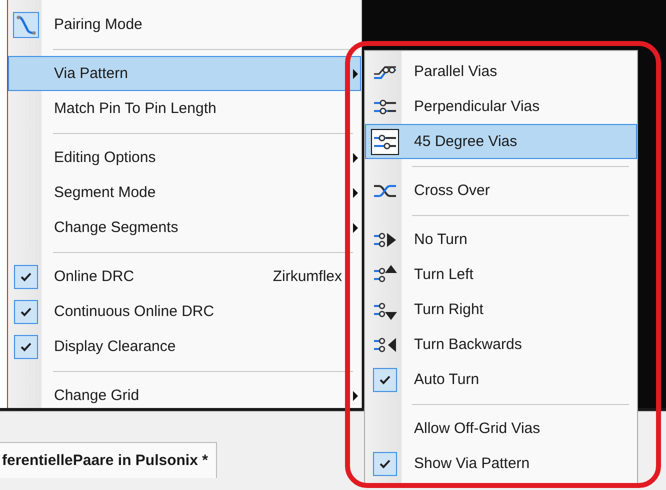 Image resolution: width=666 pixels, height=490 pixels. What do you see at coordinates (184, 73) in the screenshot?
I see `menu-item: Via Pattern` at bounding box center [184, 73].